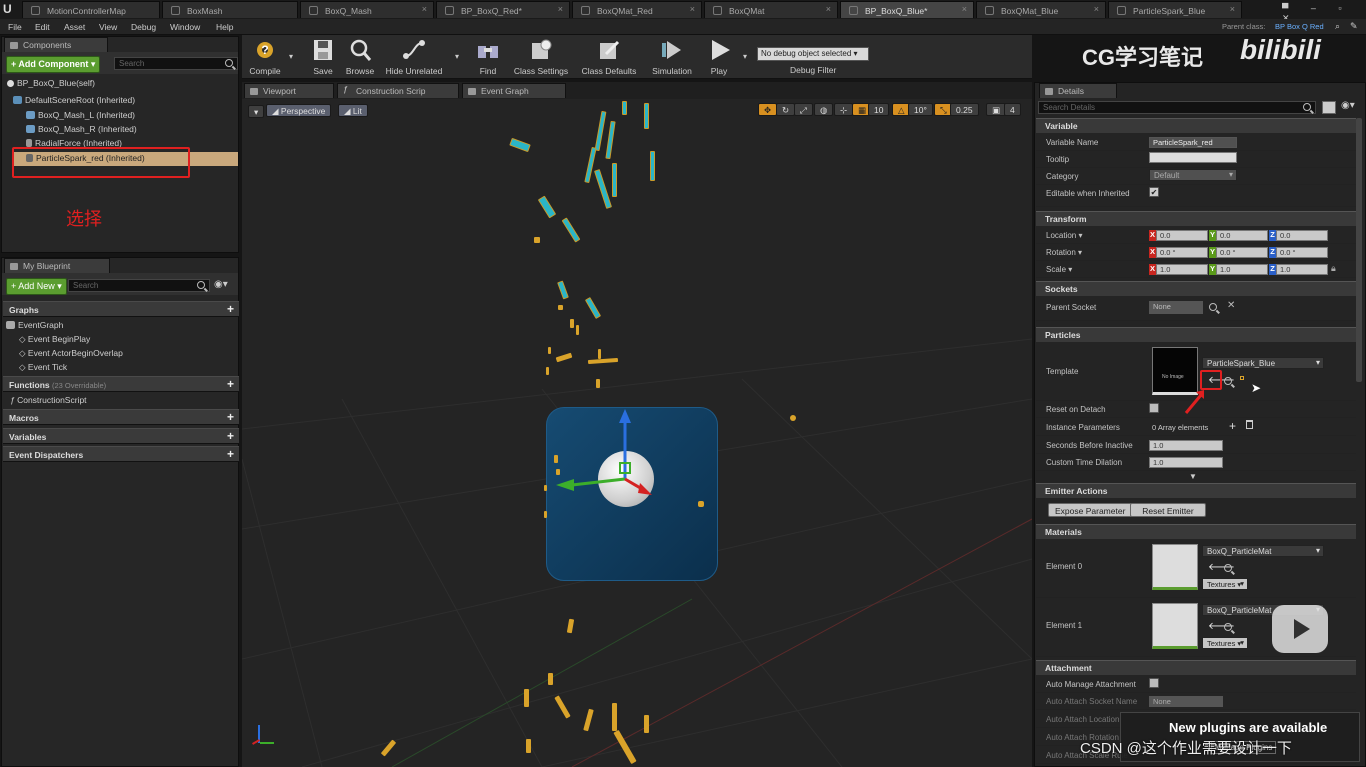 The width and height of the screenshot is (1366, 767). What do you see at coordinates (1196, 218) in the screenshot?
I see `section-transform: Transform` at bounding box center [1196, 218].